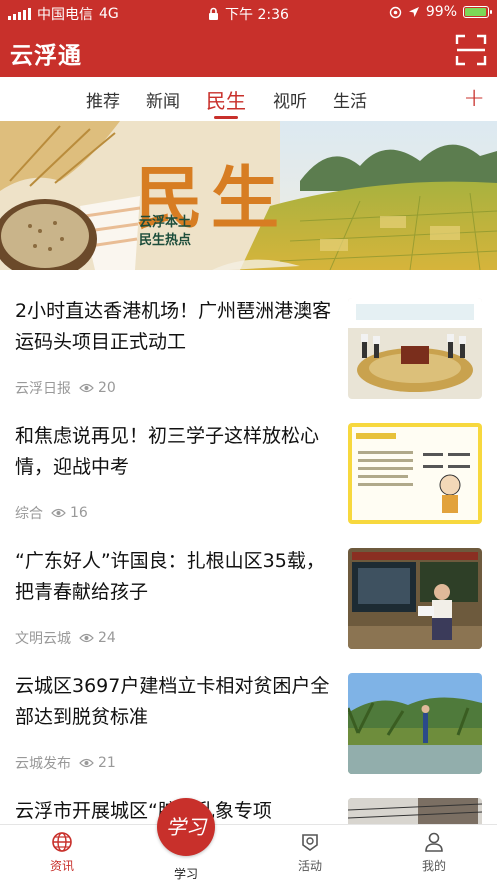  Describe the element at coordinates (441, 12) in the screenshot. I see `battery-percent: 99%` at that location.